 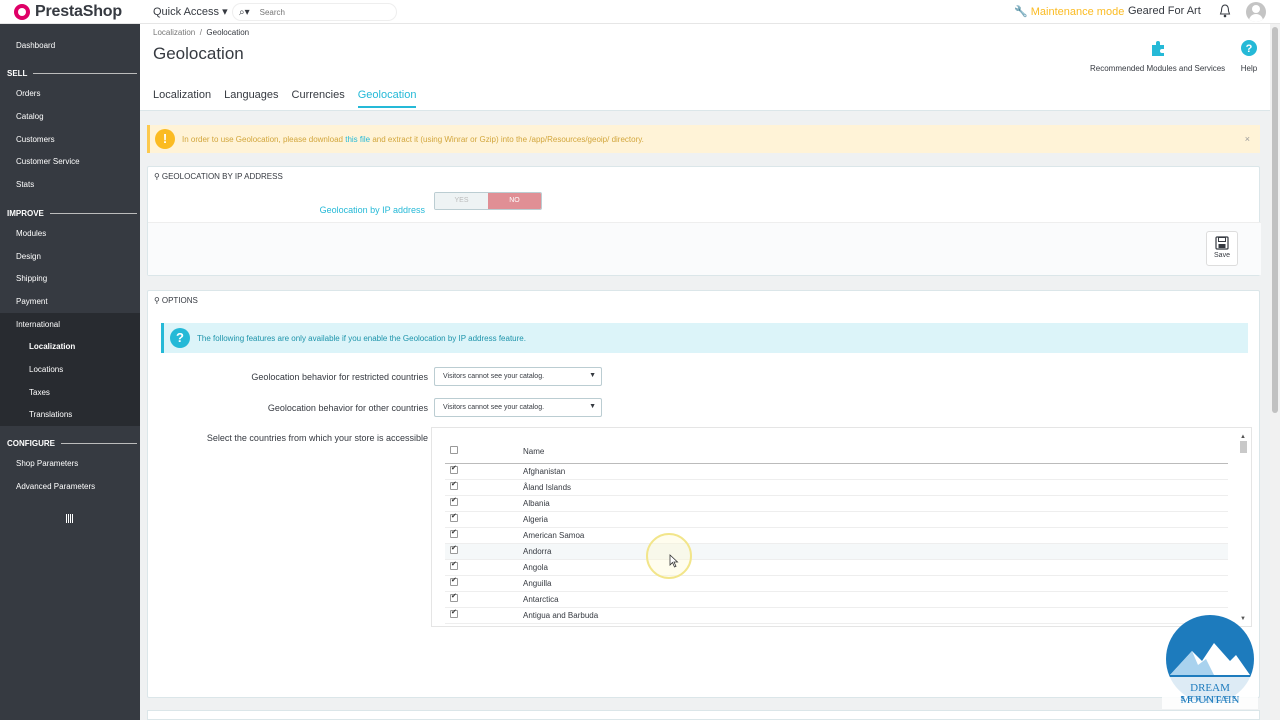 I want to click on sidebar-subitem-translations: Translations, so click(x=50, y=414).